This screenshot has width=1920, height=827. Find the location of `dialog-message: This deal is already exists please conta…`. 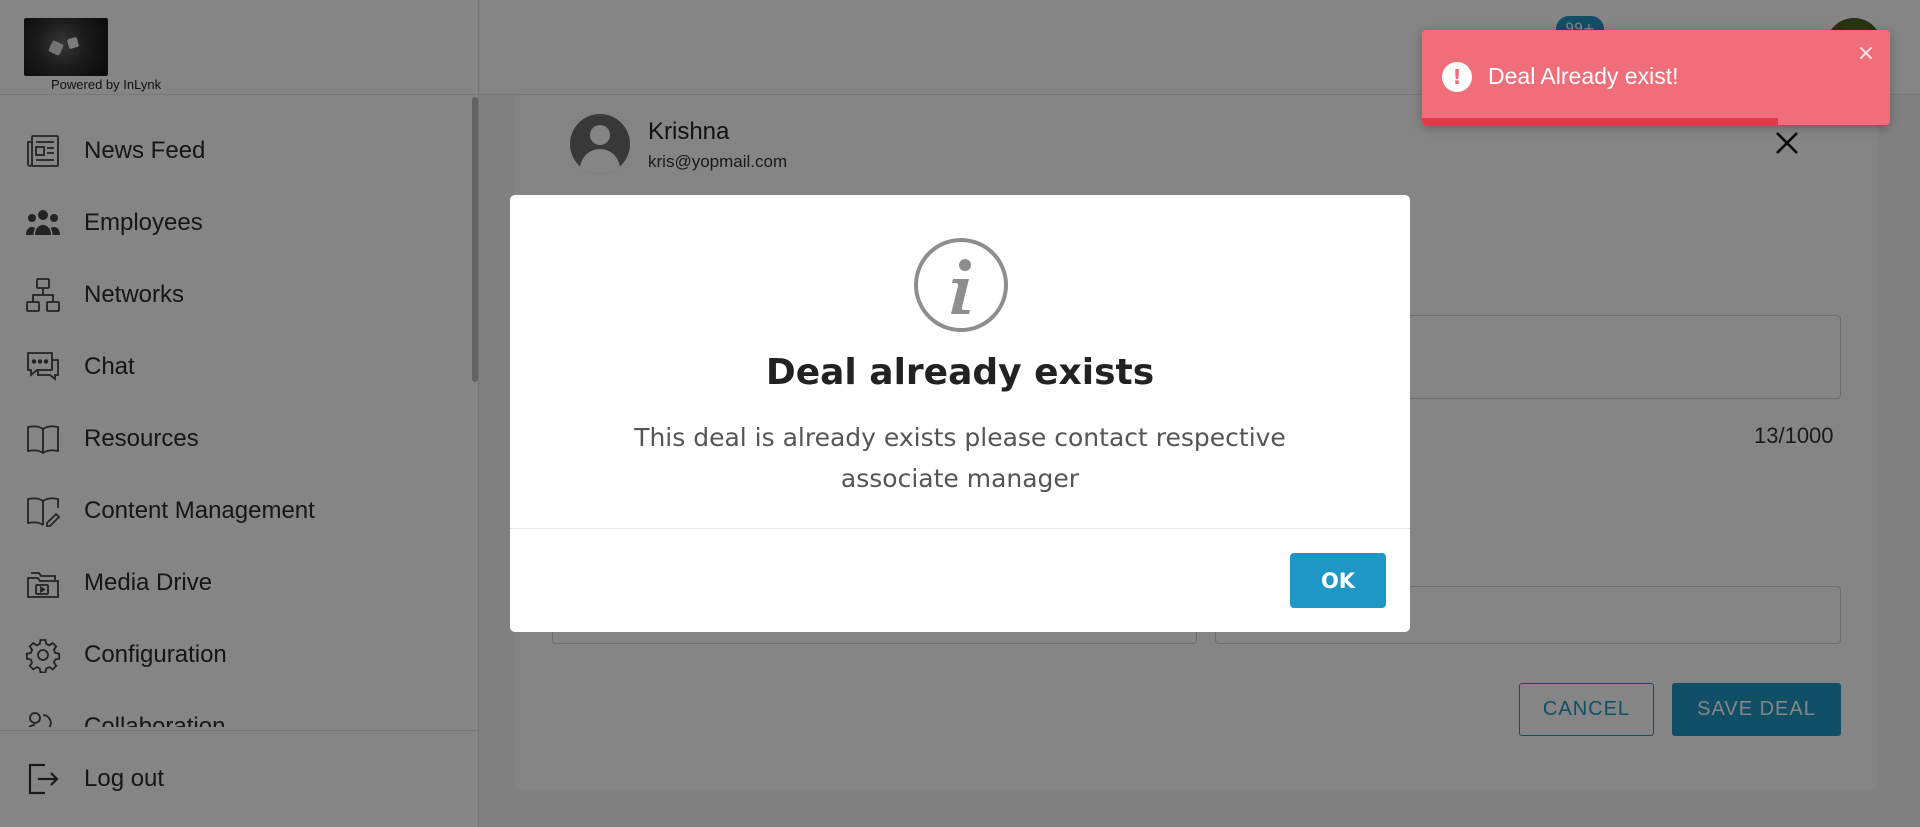

dialog-message: This deal is already exists please conta… is located at coordinates (960, 458).